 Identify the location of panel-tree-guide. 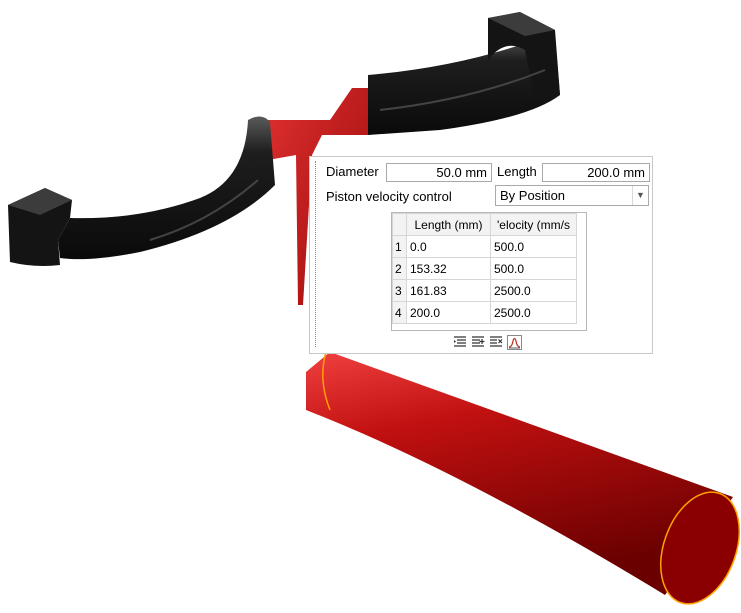
(315, 254).